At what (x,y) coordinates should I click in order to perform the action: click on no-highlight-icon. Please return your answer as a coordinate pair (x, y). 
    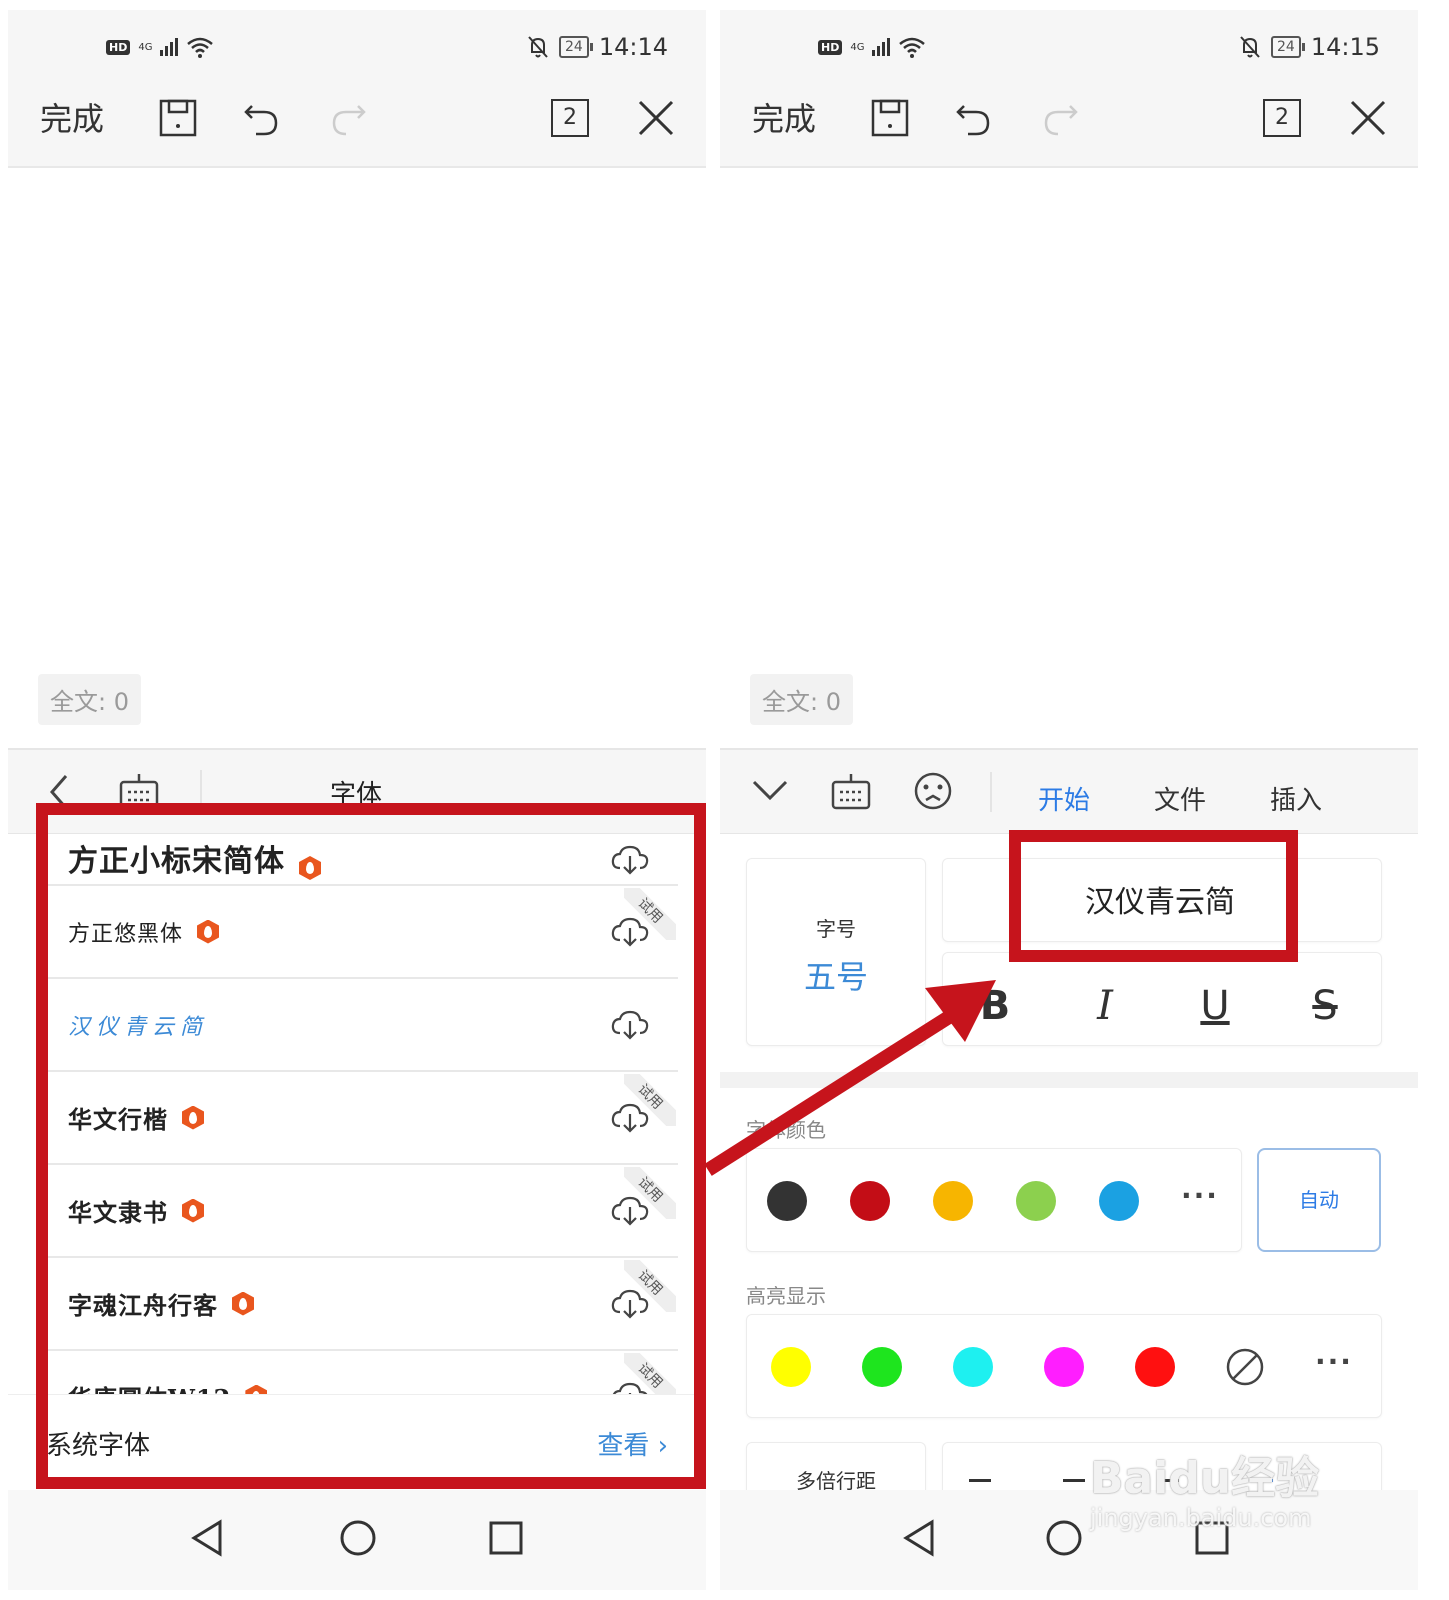
    Looking at the image, I should click on (1245, 1369).